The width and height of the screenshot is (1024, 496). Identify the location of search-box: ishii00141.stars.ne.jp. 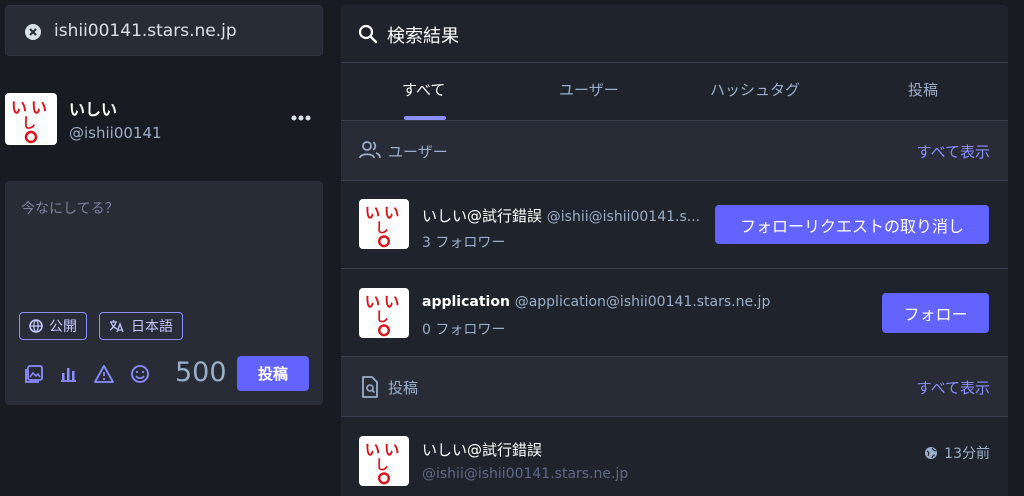
(164, 30).